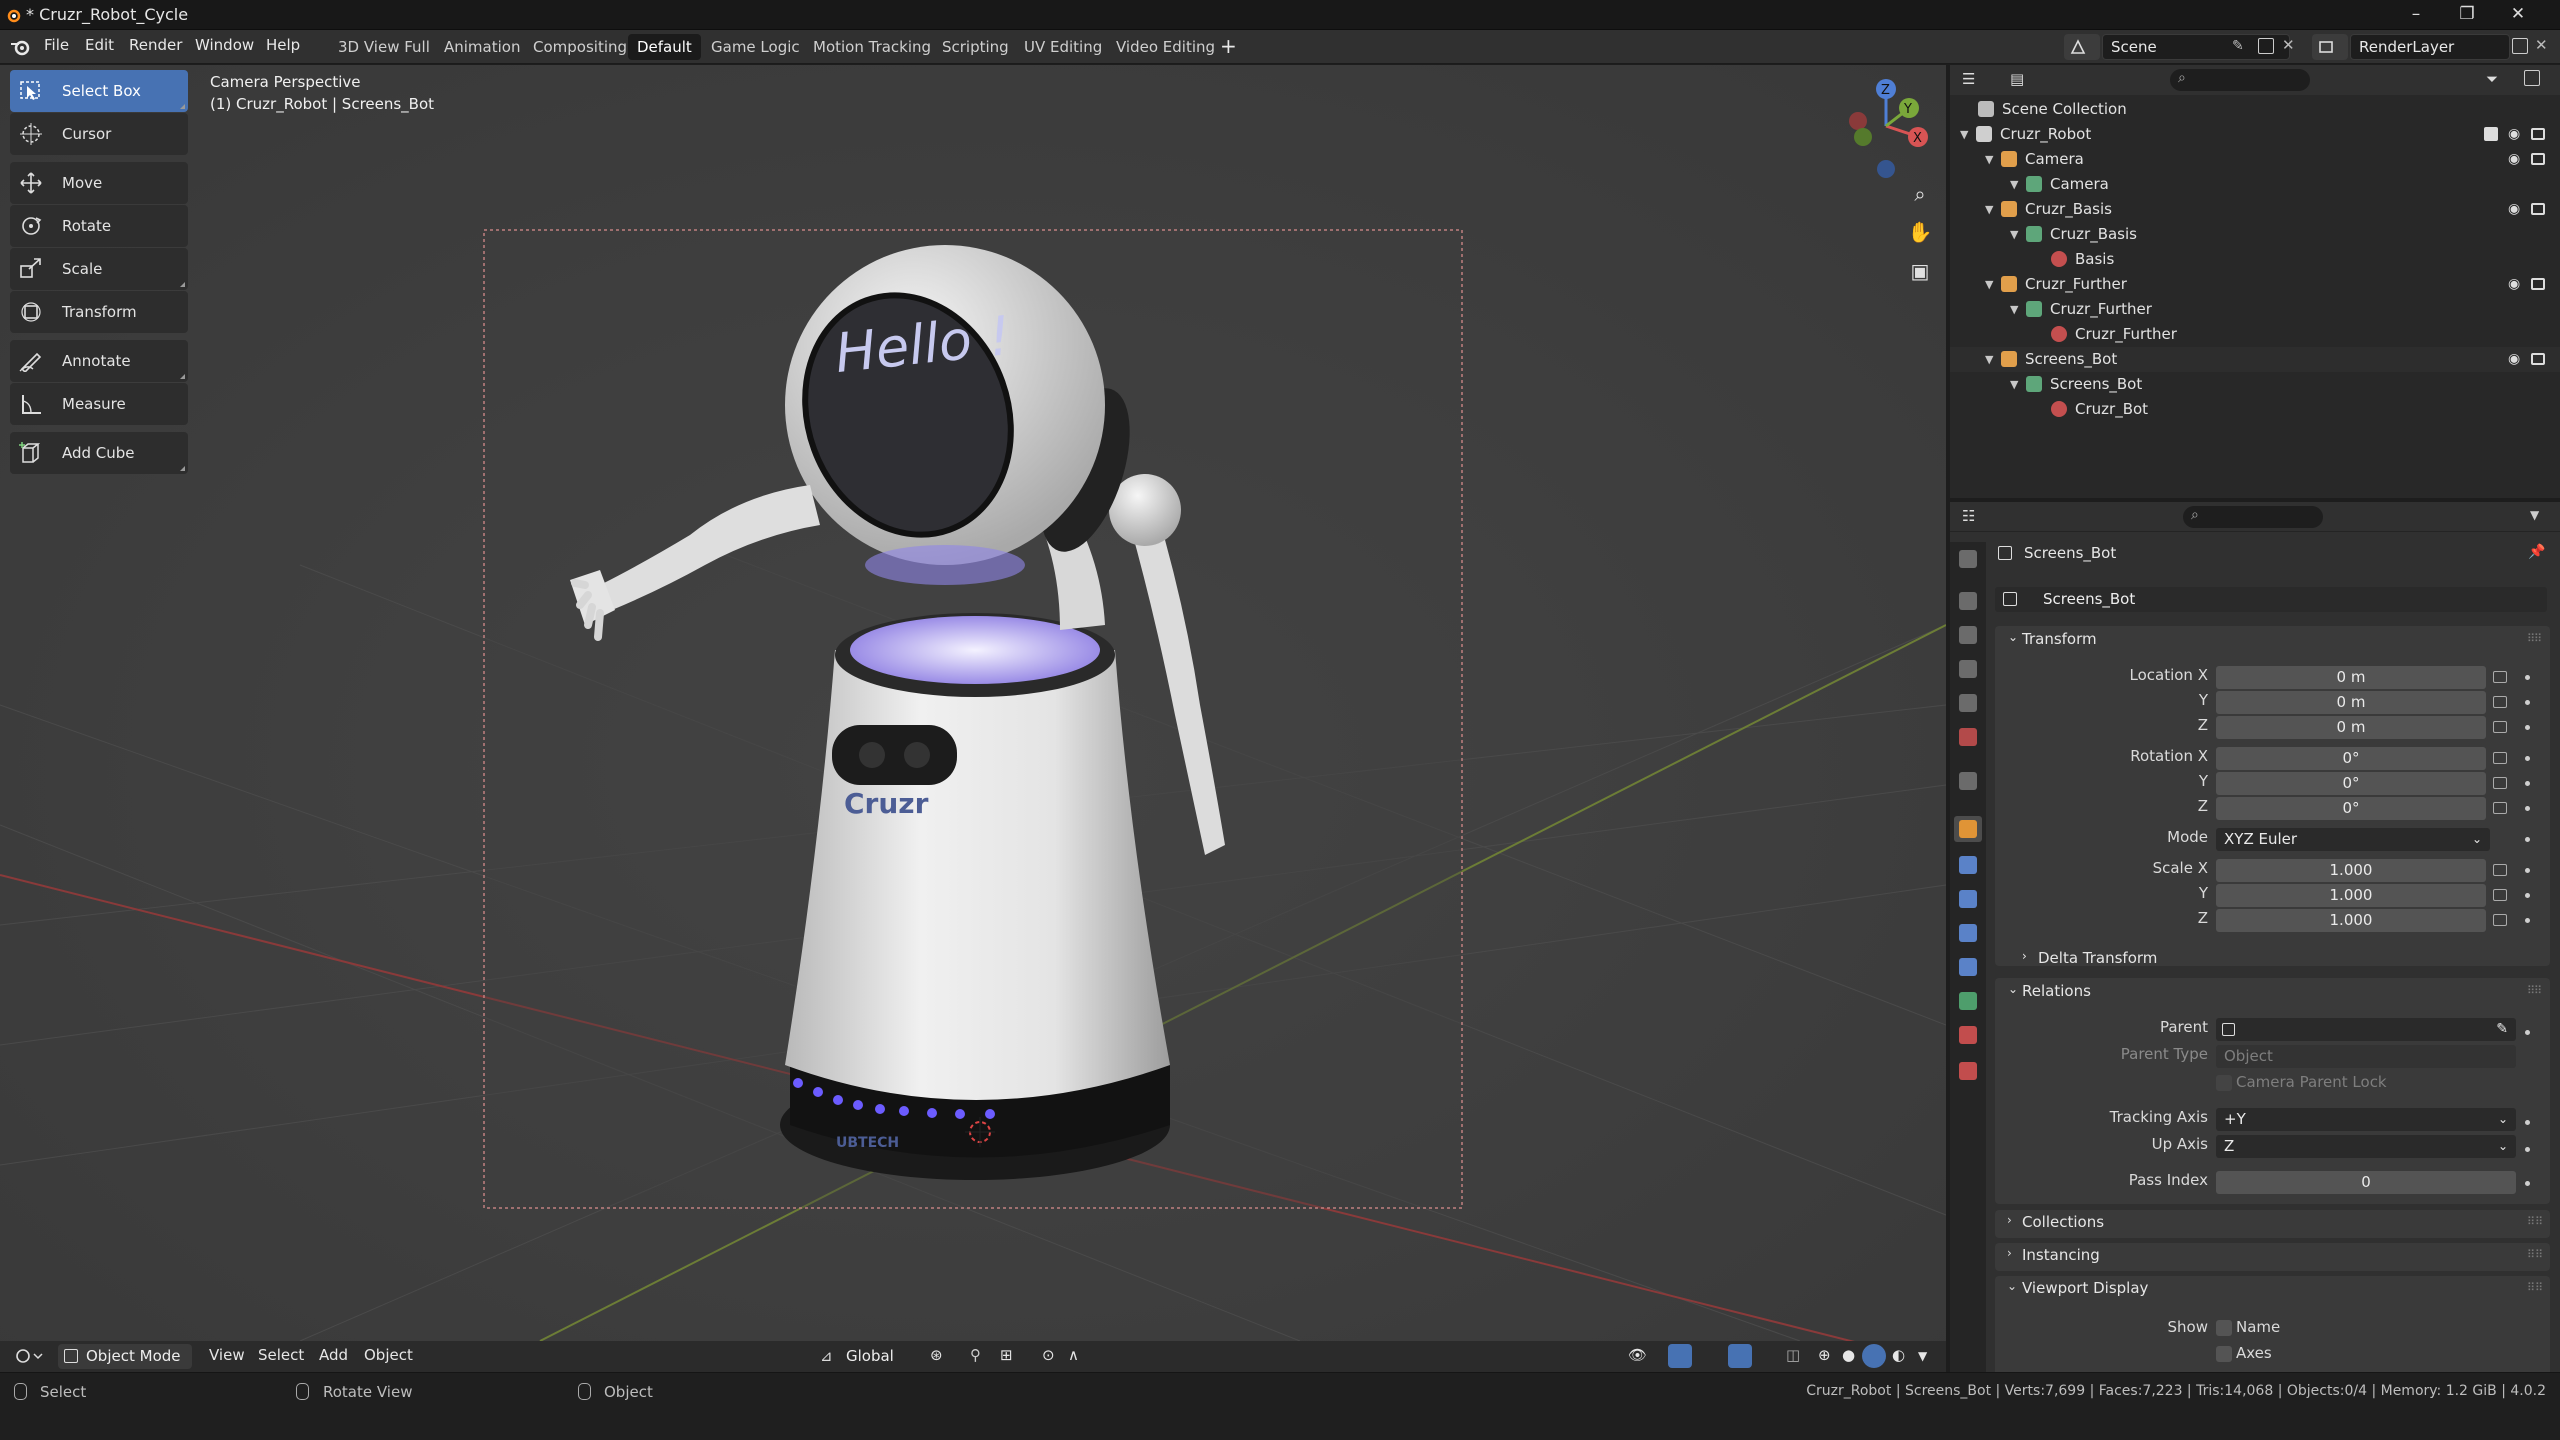 The height and width of the screenshot is (1440, 2560). Describe the element at coordinates (2351, 727) in the screenshot. I see `location-z-field: 0 m` at that location.